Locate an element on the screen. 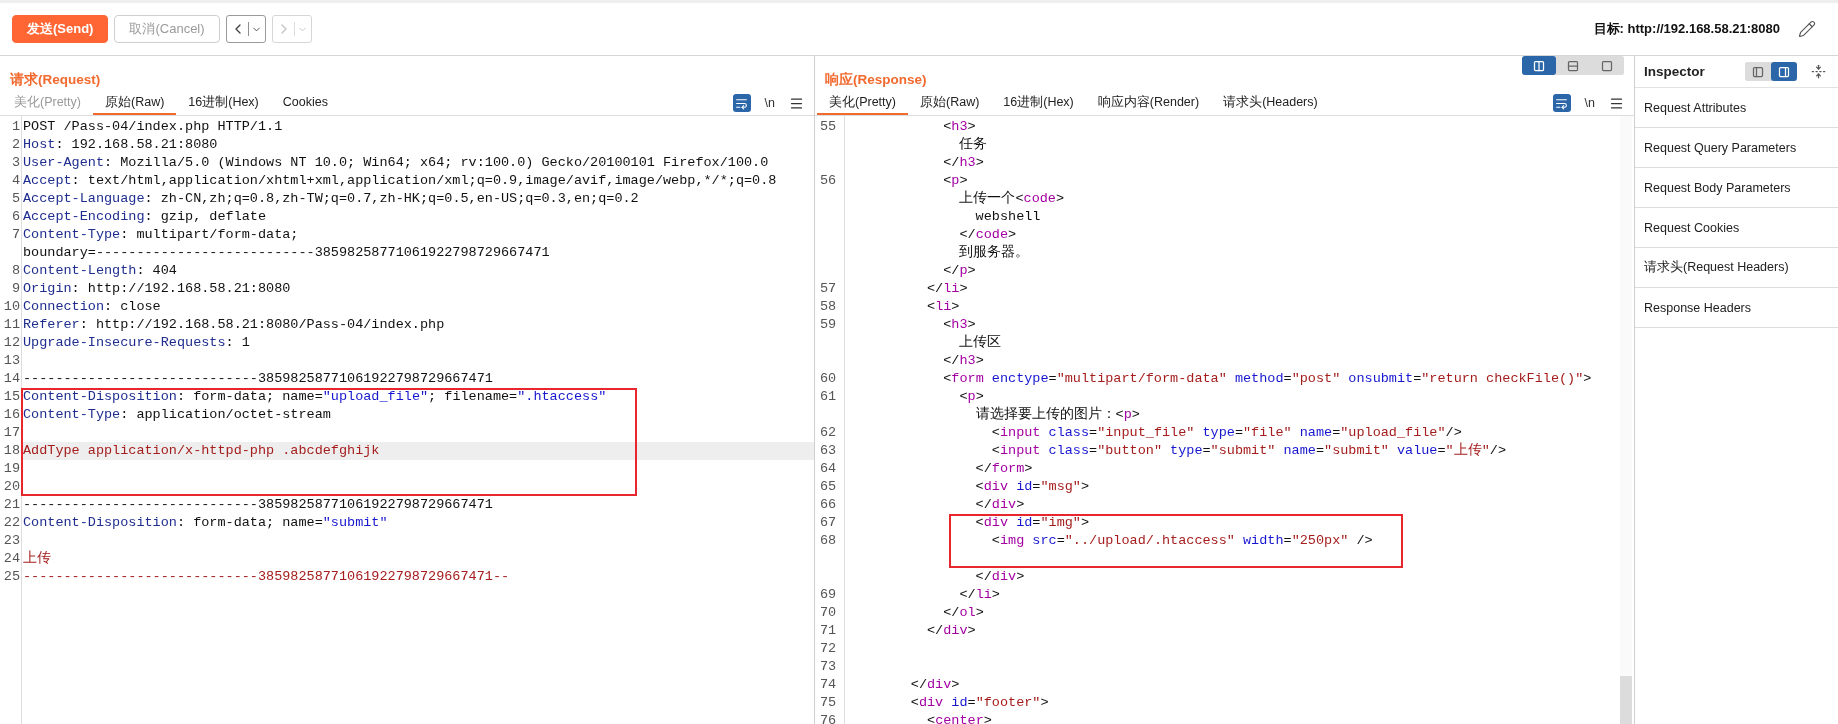 The height and width of the screenshot is (724, 1838). line-number: 69 is located at coordinates (828, 594).